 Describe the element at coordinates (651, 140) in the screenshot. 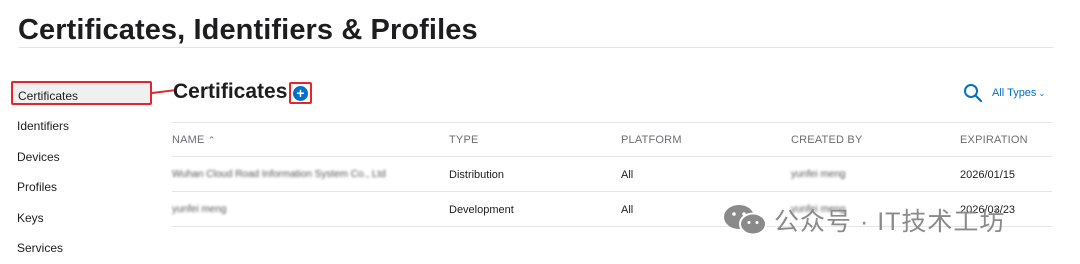

I see `column-header-platform: PLATFORM` at that location.